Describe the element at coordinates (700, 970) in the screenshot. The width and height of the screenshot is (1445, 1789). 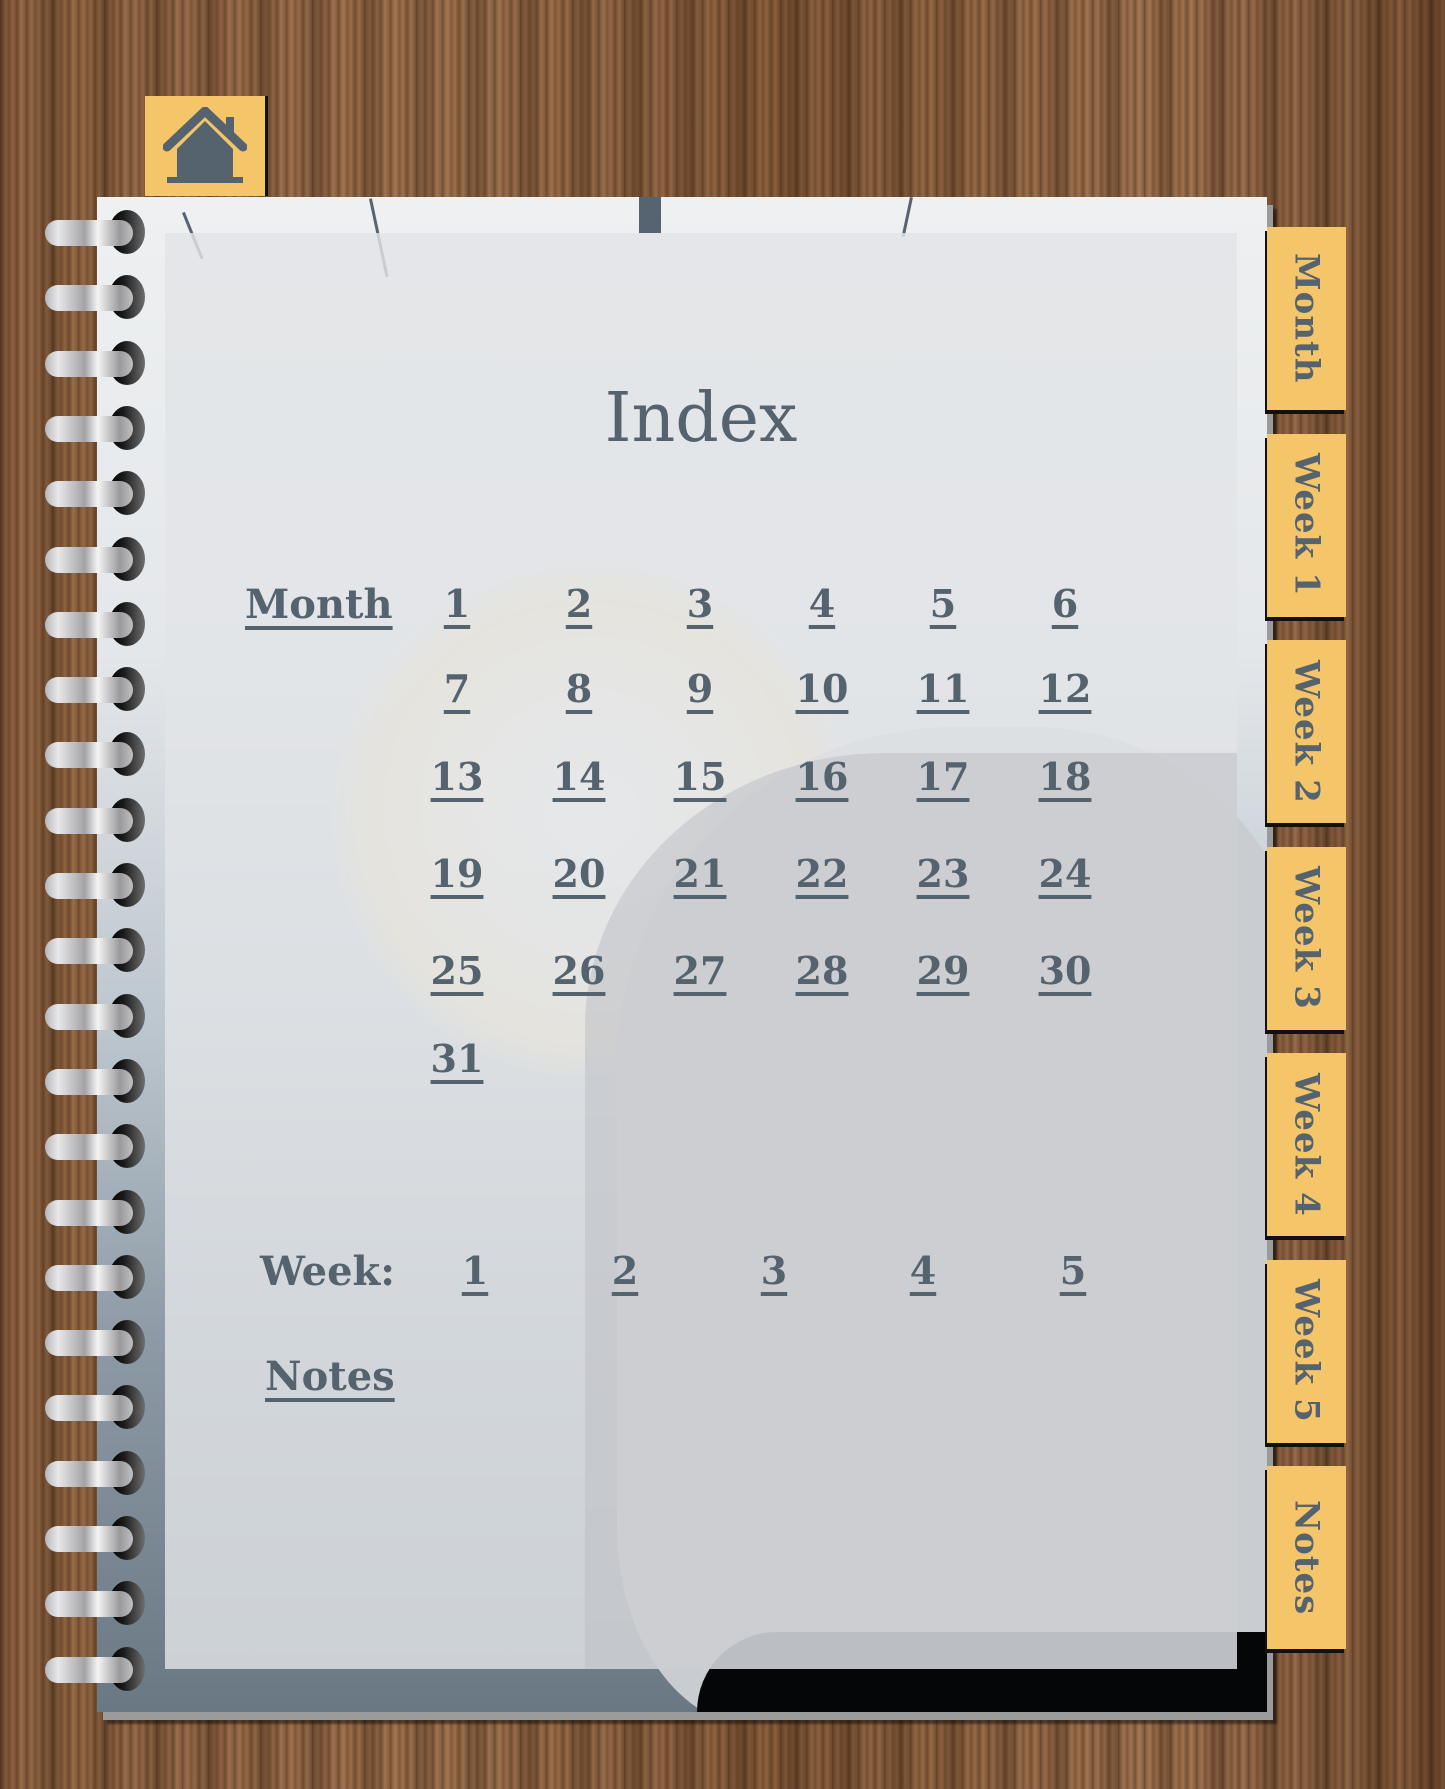
I see `day-link: 27` at that location.